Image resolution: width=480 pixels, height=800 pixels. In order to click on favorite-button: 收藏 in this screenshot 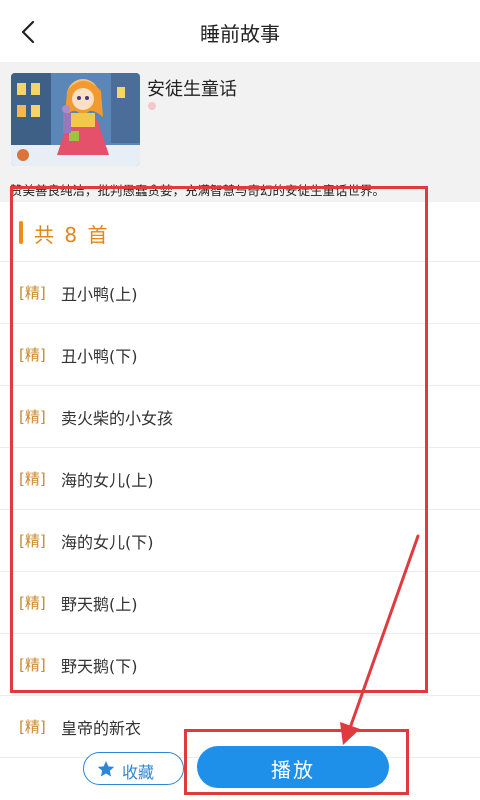, I will do `click(133, 768)`.